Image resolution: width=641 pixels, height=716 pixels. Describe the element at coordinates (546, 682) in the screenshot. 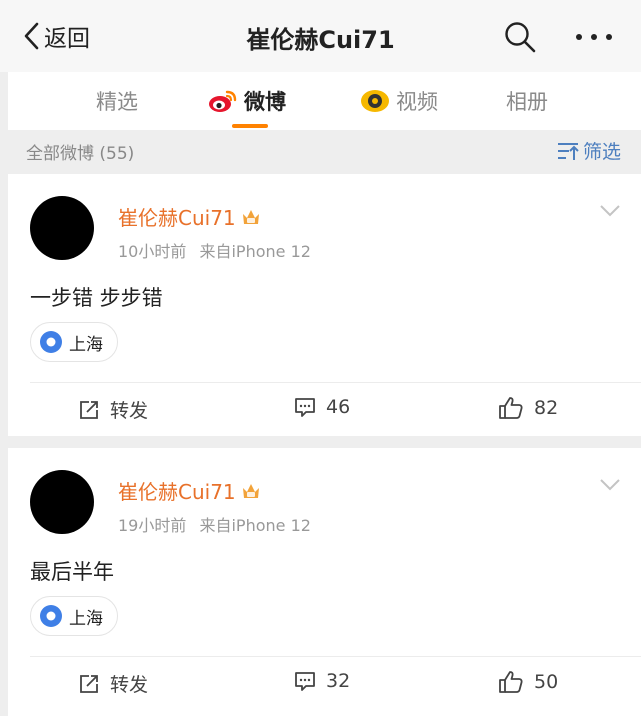

I see `like-count: 50` at that location.